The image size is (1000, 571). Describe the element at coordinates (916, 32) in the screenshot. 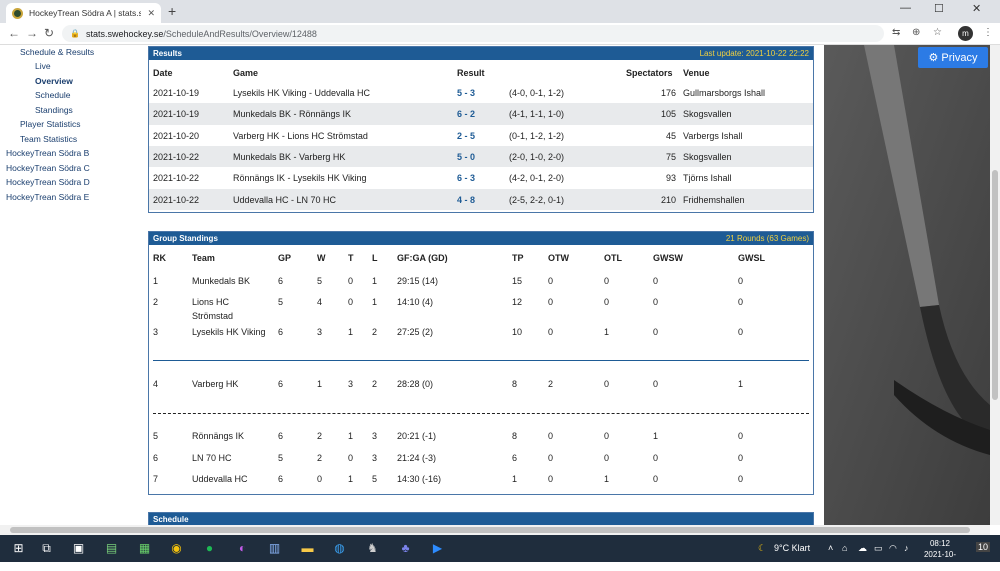

I see `zoom-icon: ⊕` at that location.